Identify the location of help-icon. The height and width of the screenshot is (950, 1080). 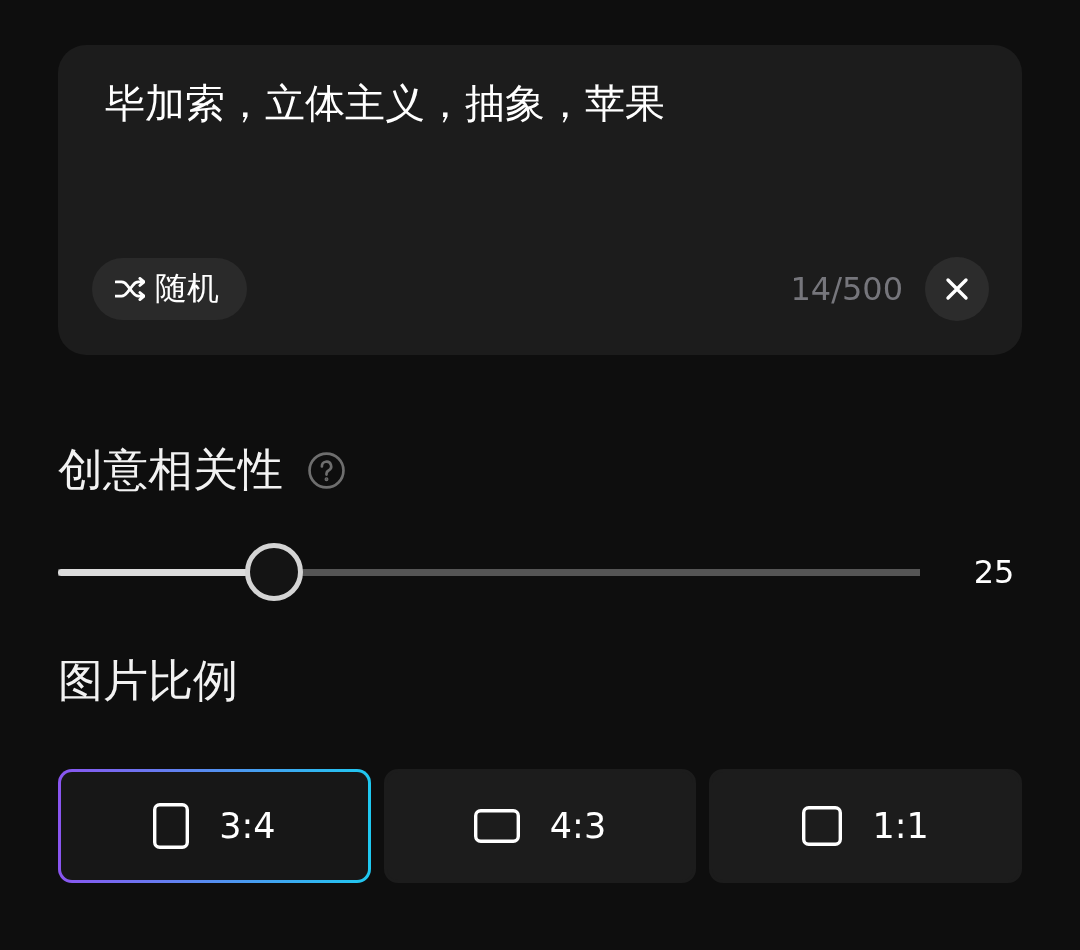
(326, 470).